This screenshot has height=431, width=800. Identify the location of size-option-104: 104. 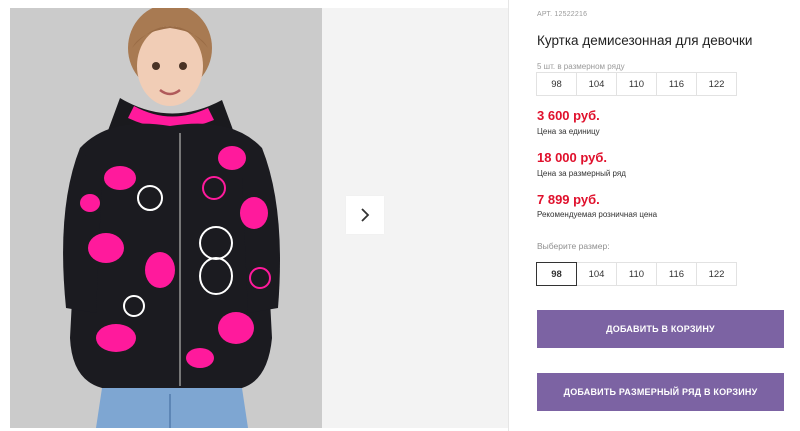
(596, 274).